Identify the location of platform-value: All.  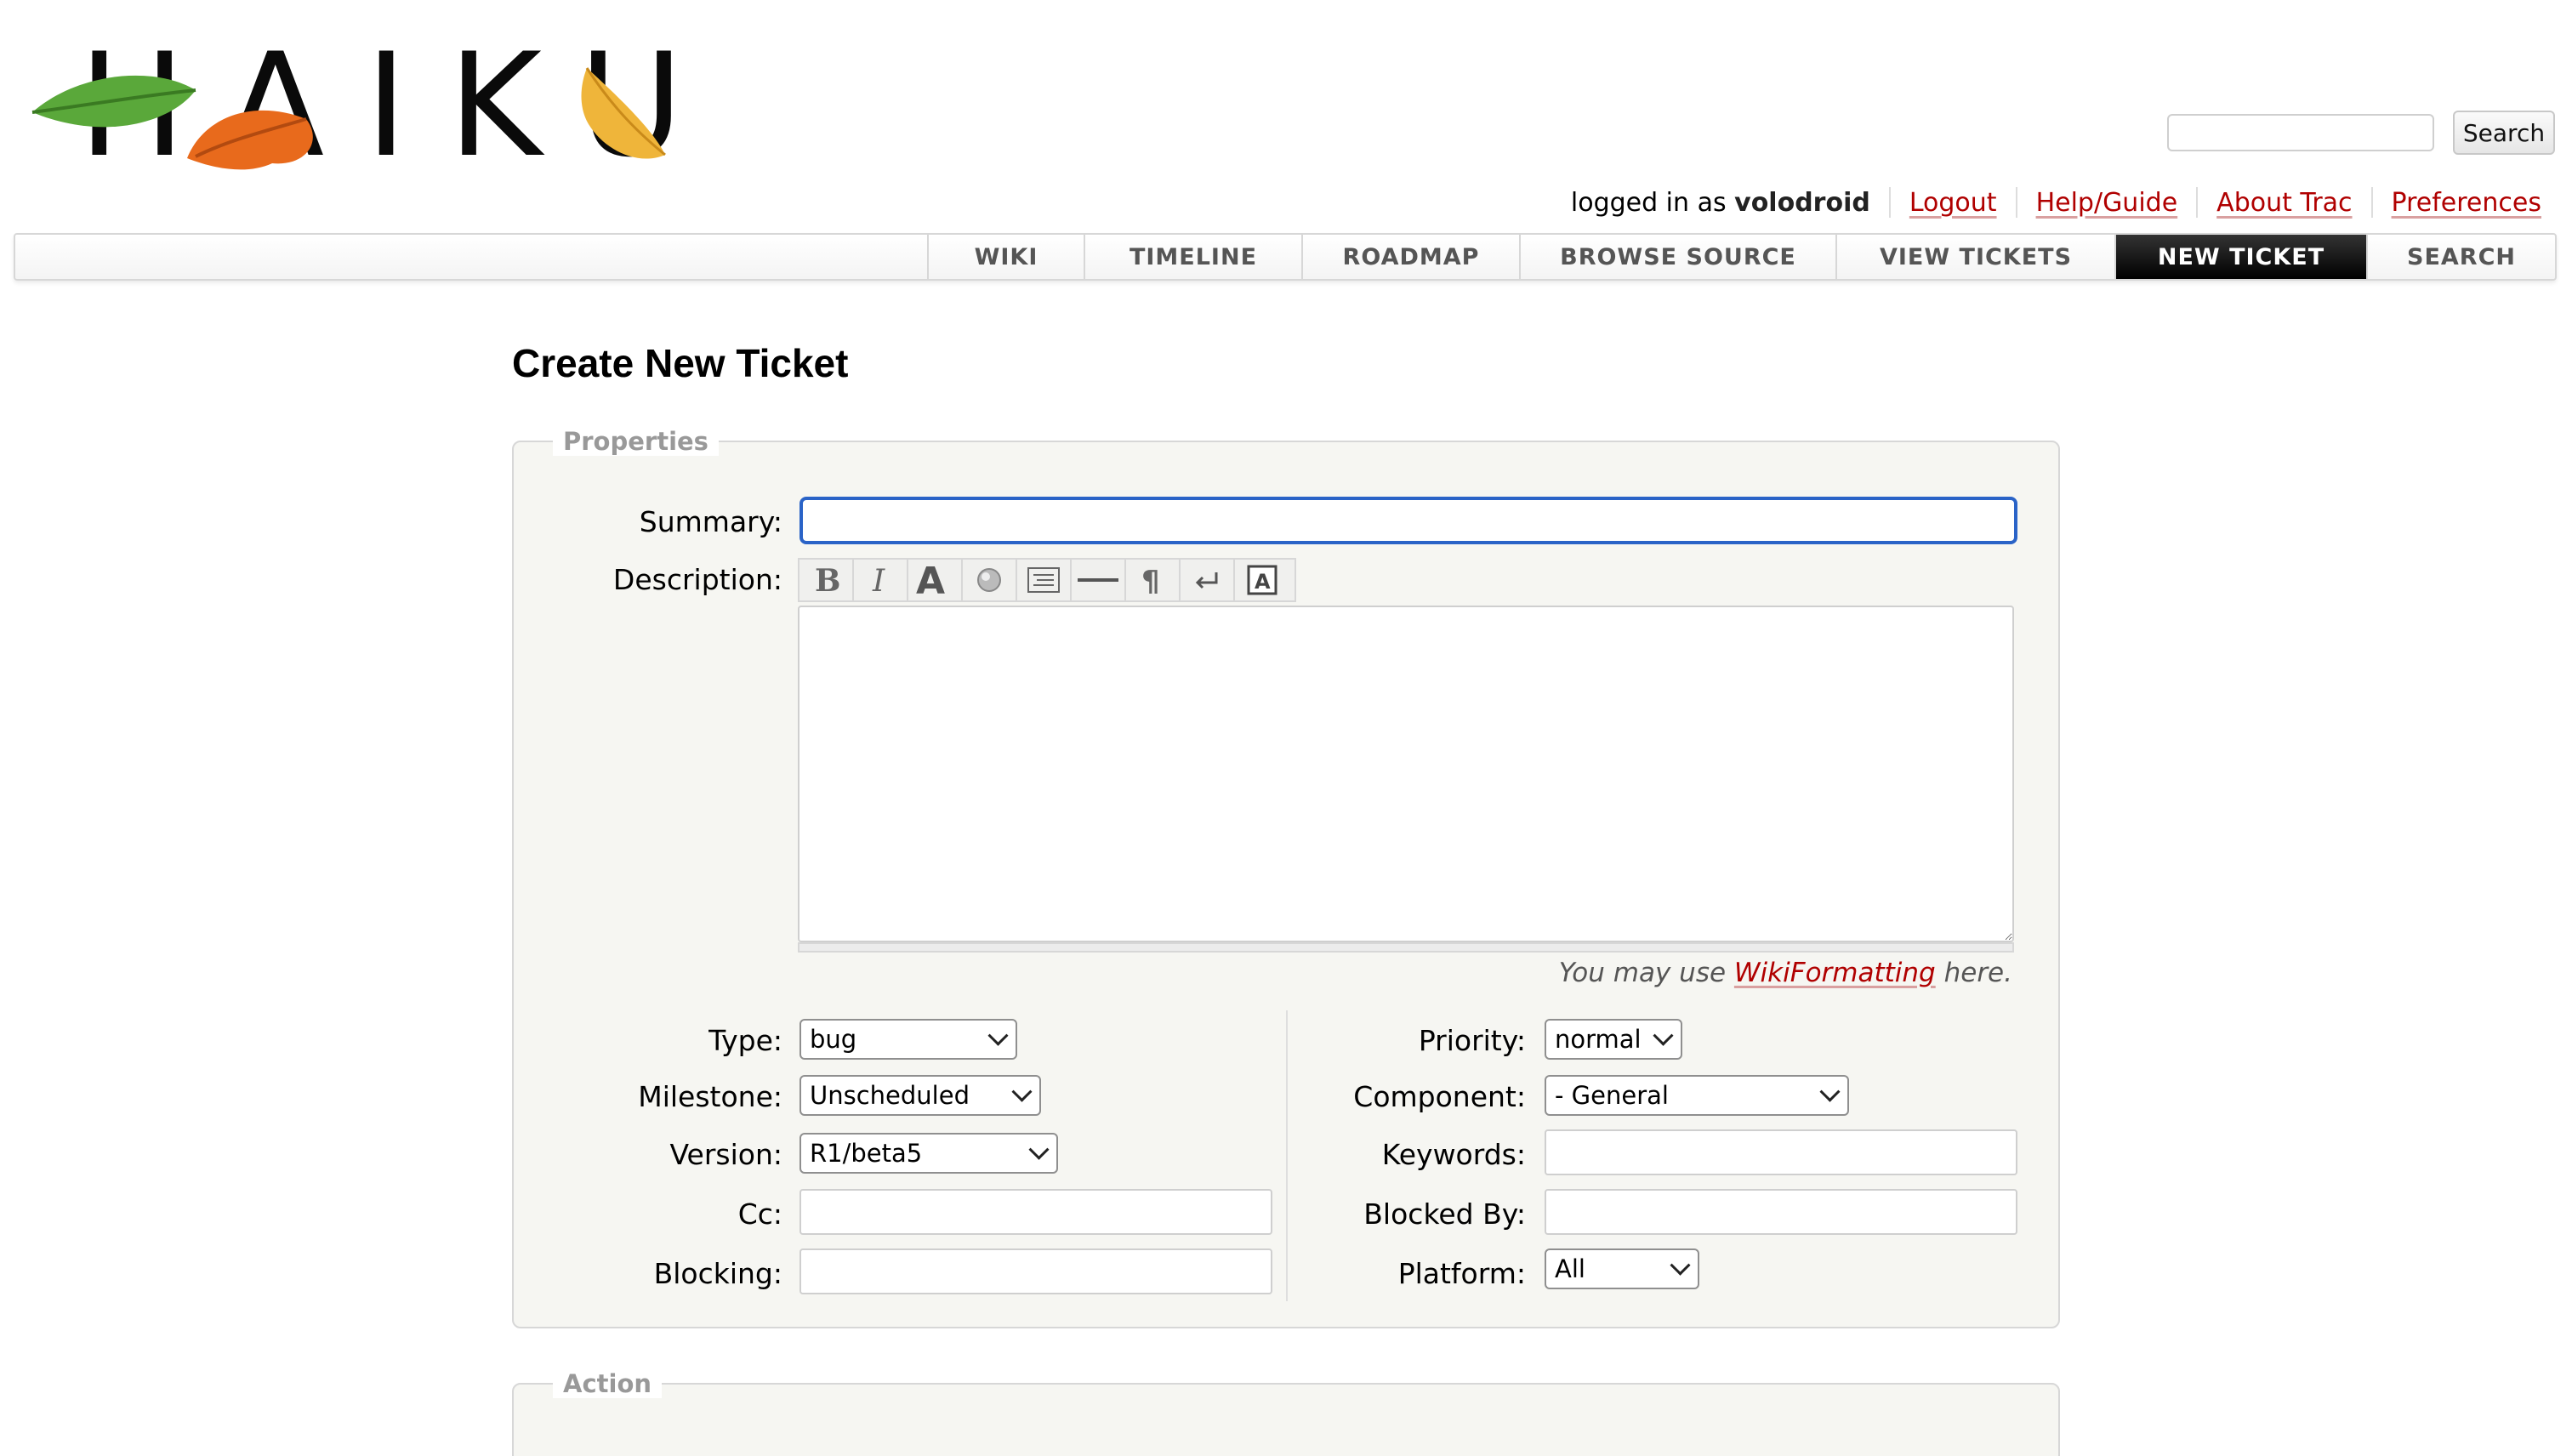
(1570, 1268).